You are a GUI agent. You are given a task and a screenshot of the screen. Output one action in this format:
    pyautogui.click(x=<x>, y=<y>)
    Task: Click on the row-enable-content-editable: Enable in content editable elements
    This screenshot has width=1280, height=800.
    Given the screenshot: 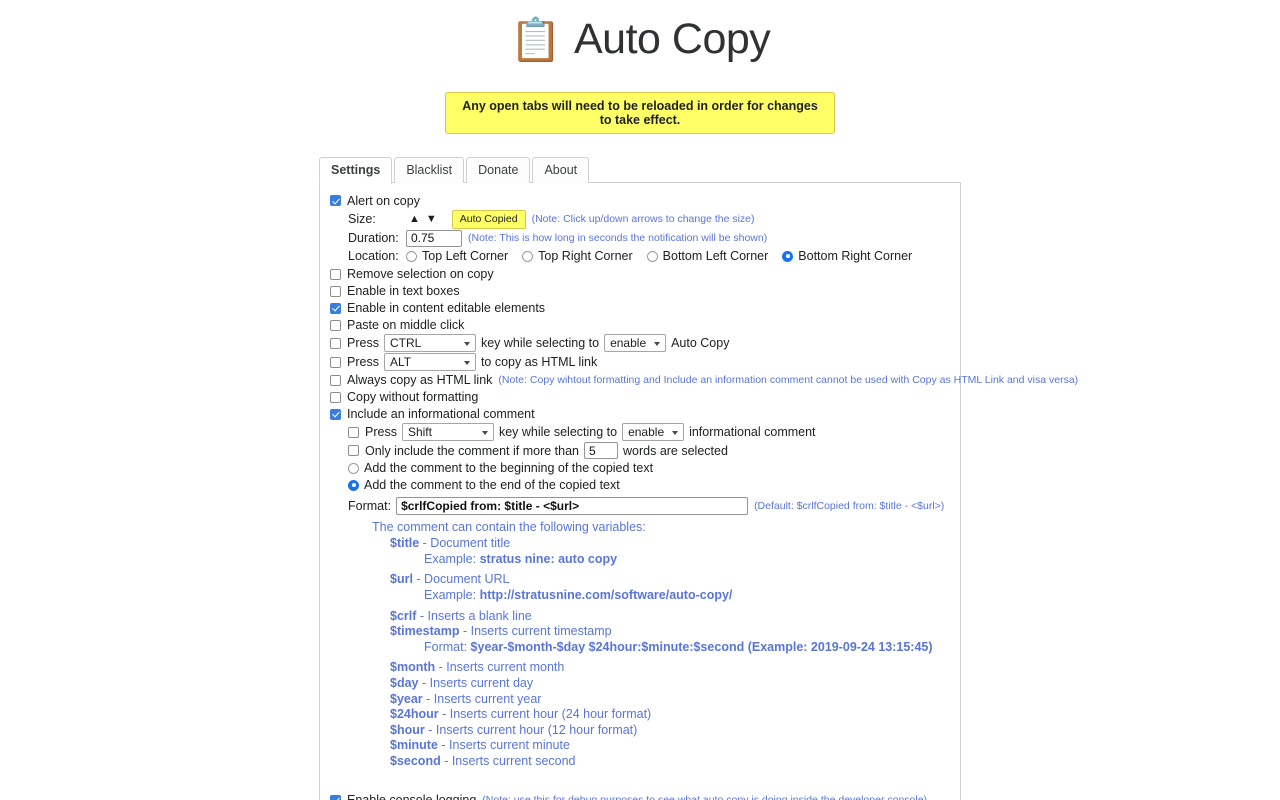 What is the action you would take?
    pyautogui.click(x=640, y=308)
    